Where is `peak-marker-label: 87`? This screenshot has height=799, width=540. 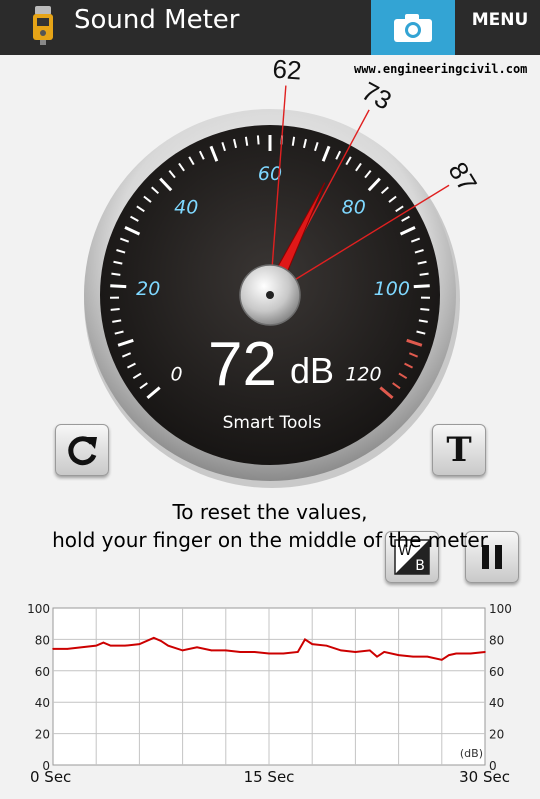
peak-marker-label: 87 is located at coordinates (462, 177).